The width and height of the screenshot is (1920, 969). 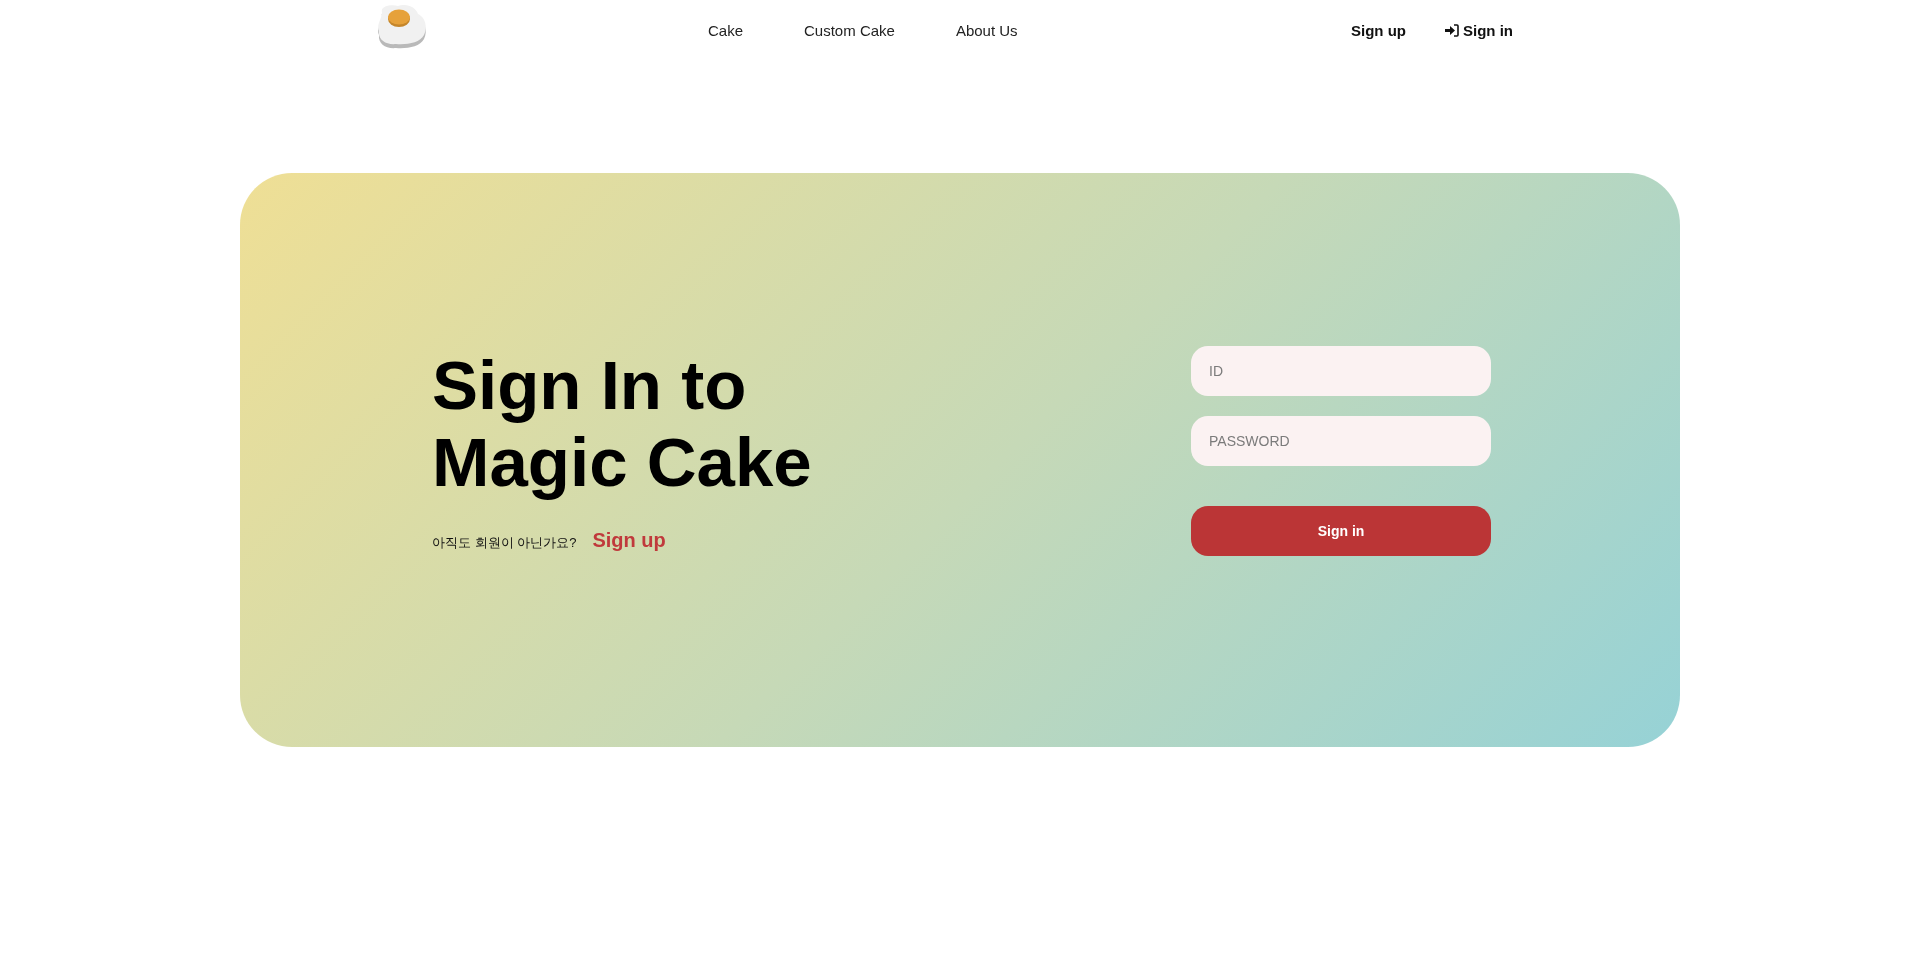 I want to click on page-title: Sign In to Magic Cake, so click(x=622, y=423).